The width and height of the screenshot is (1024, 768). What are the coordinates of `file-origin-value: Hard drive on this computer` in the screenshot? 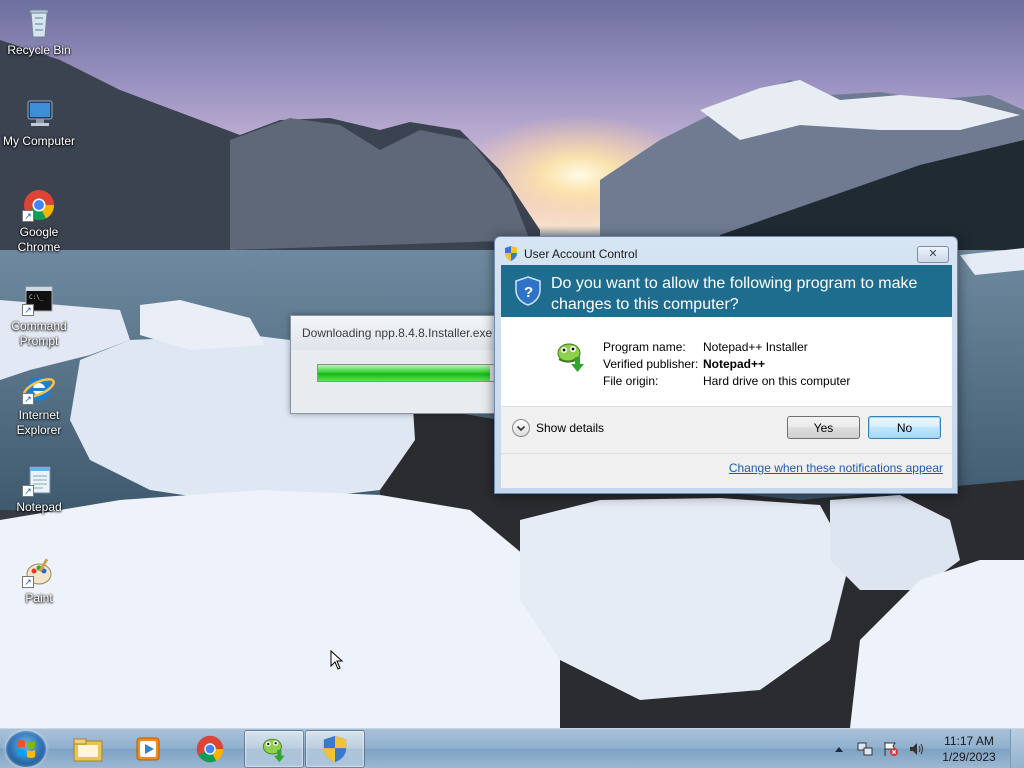 It's located at (777, 381).